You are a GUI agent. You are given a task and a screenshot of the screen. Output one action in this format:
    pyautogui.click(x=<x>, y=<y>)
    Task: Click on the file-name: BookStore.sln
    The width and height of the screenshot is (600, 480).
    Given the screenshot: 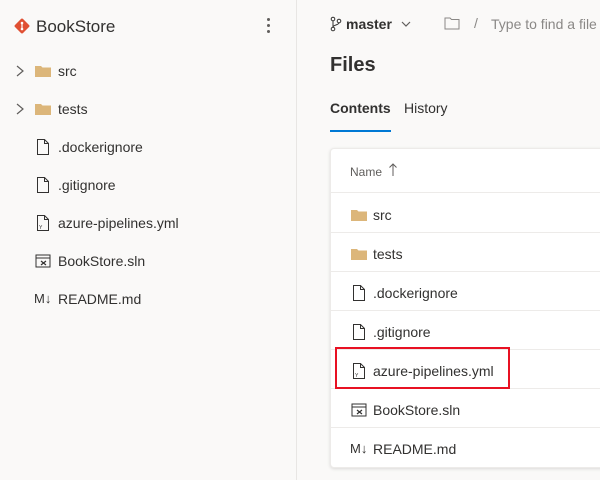 What is the action you would take?
    pyautogui.click(x=417, y=410)
    